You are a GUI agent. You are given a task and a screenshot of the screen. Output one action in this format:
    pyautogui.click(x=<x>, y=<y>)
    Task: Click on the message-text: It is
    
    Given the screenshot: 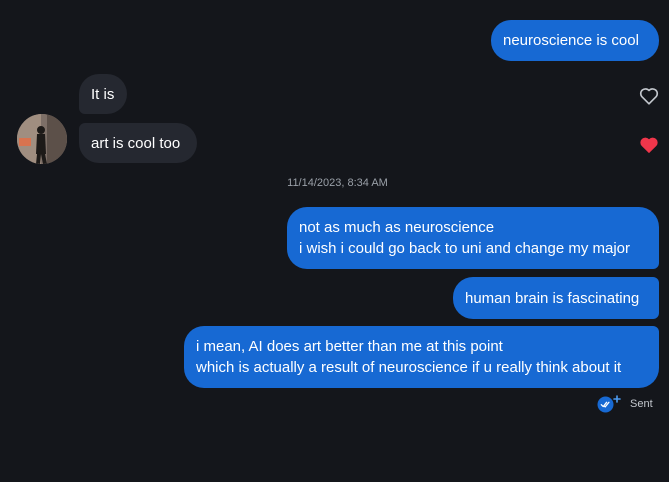 What is the action you would take?
    pyautogui.click(x=103, y=94)
    